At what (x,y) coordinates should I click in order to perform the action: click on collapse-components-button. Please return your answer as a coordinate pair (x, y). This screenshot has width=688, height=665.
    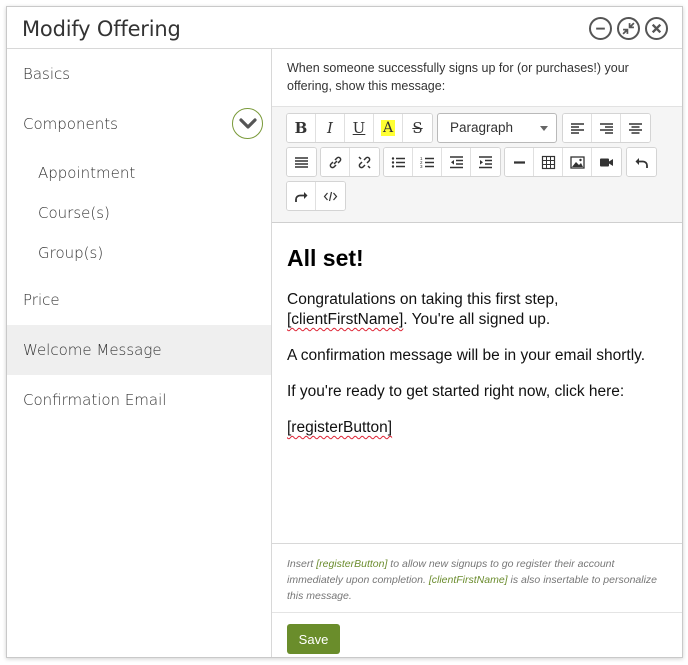
    Looking at the image, I should click on (247, 123).